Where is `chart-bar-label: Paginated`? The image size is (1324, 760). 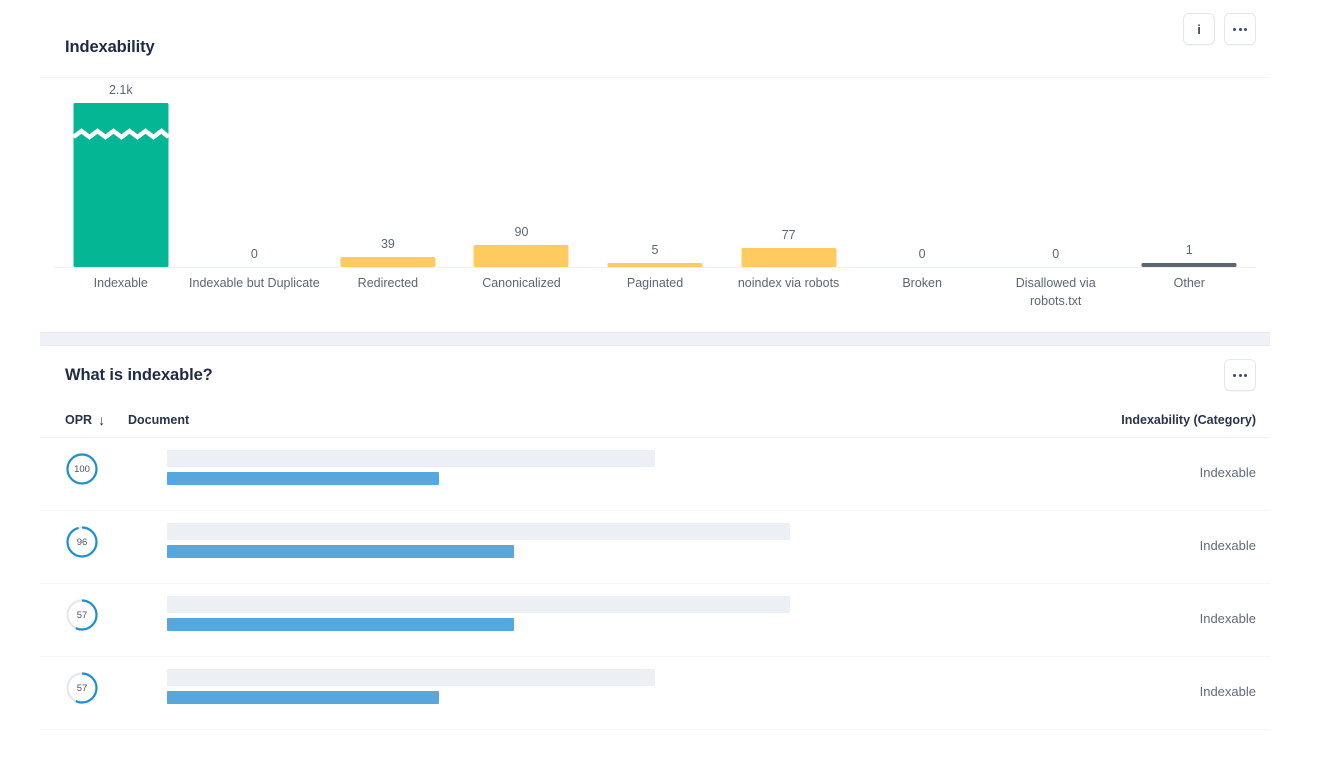
chart-bar-label: Paginated is located at coordinates (655, 283).